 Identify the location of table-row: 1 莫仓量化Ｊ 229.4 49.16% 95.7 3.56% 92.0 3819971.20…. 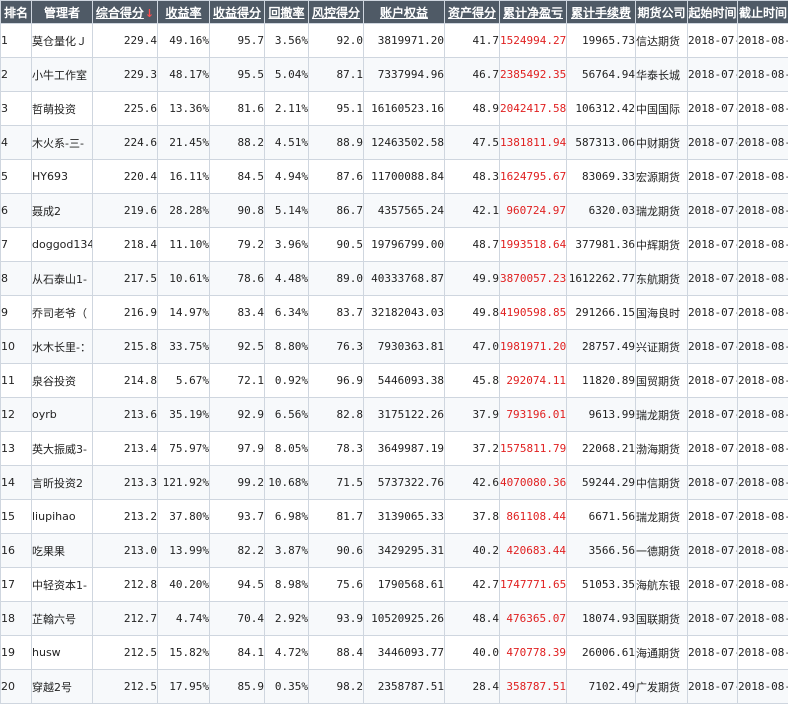
(394, 40).